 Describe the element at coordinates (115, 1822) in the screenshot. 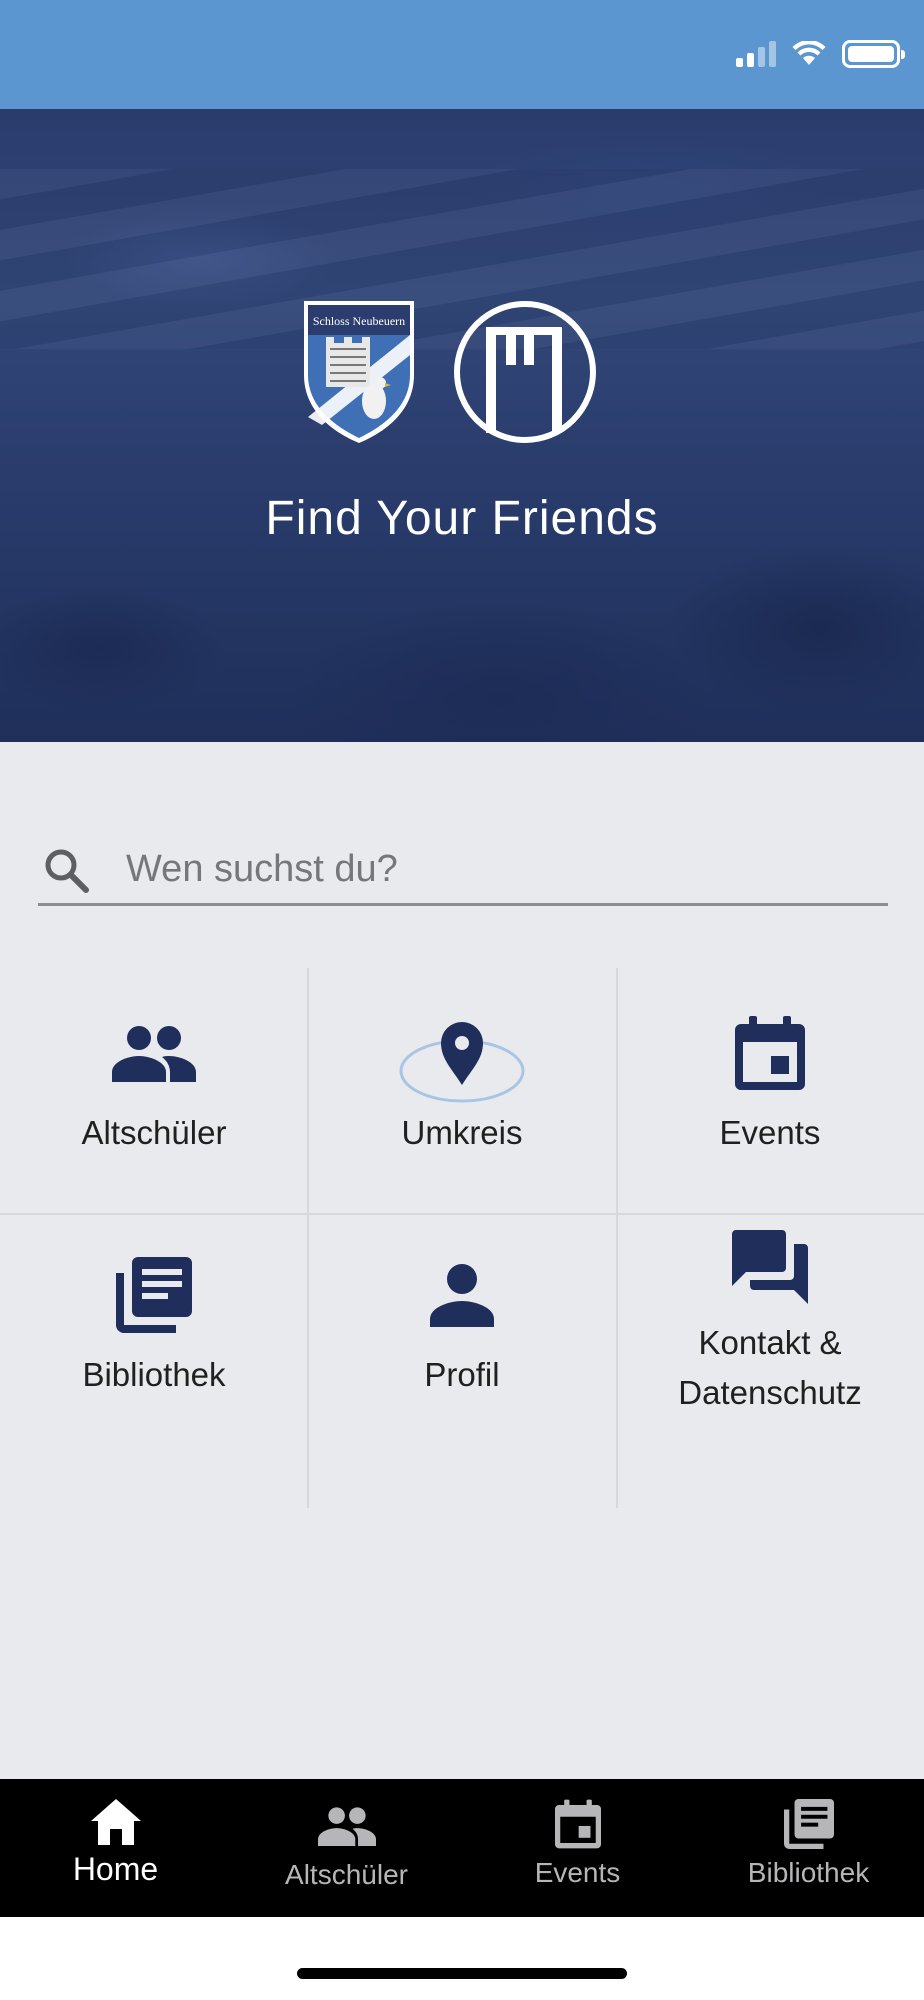

I see `home-icon` at that location.